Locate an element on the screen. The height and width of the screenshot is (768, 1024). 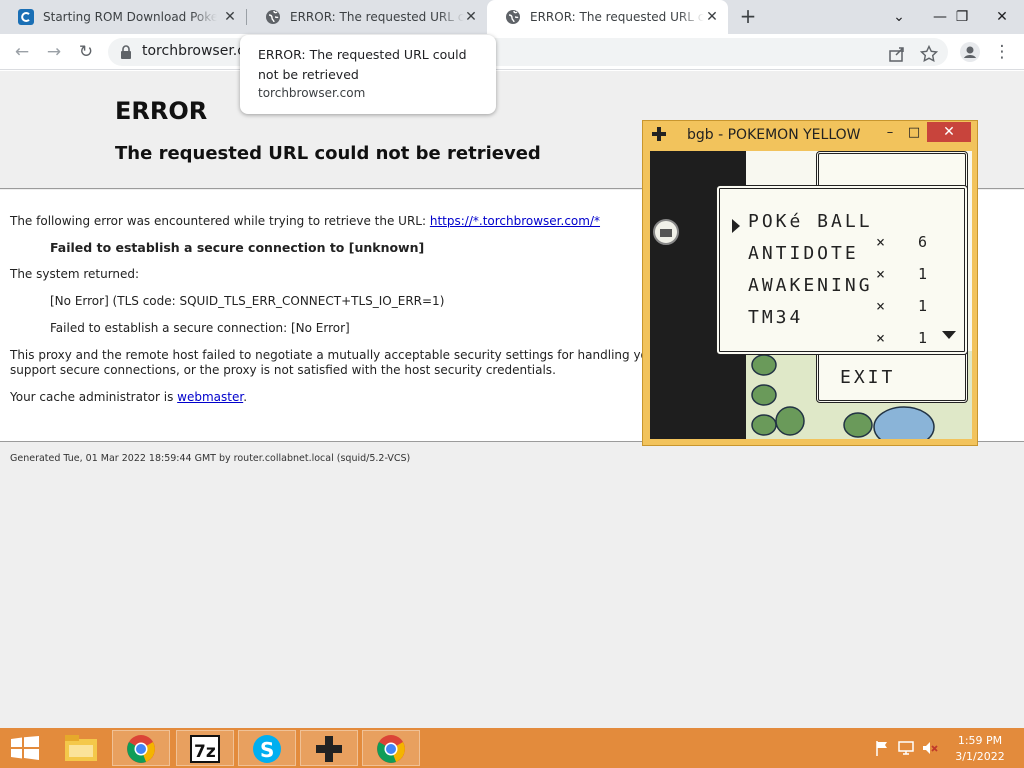
taskbar-7zip: 7z is located at coordinates (205, 748).